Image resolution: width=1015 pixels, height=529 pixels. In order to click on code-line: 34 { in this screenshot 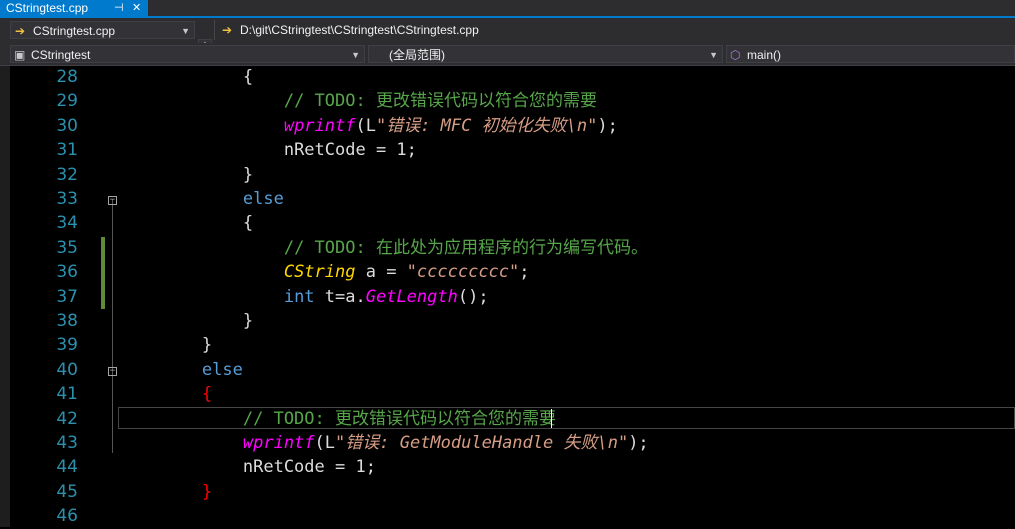, I will do `click(507, 223)`.